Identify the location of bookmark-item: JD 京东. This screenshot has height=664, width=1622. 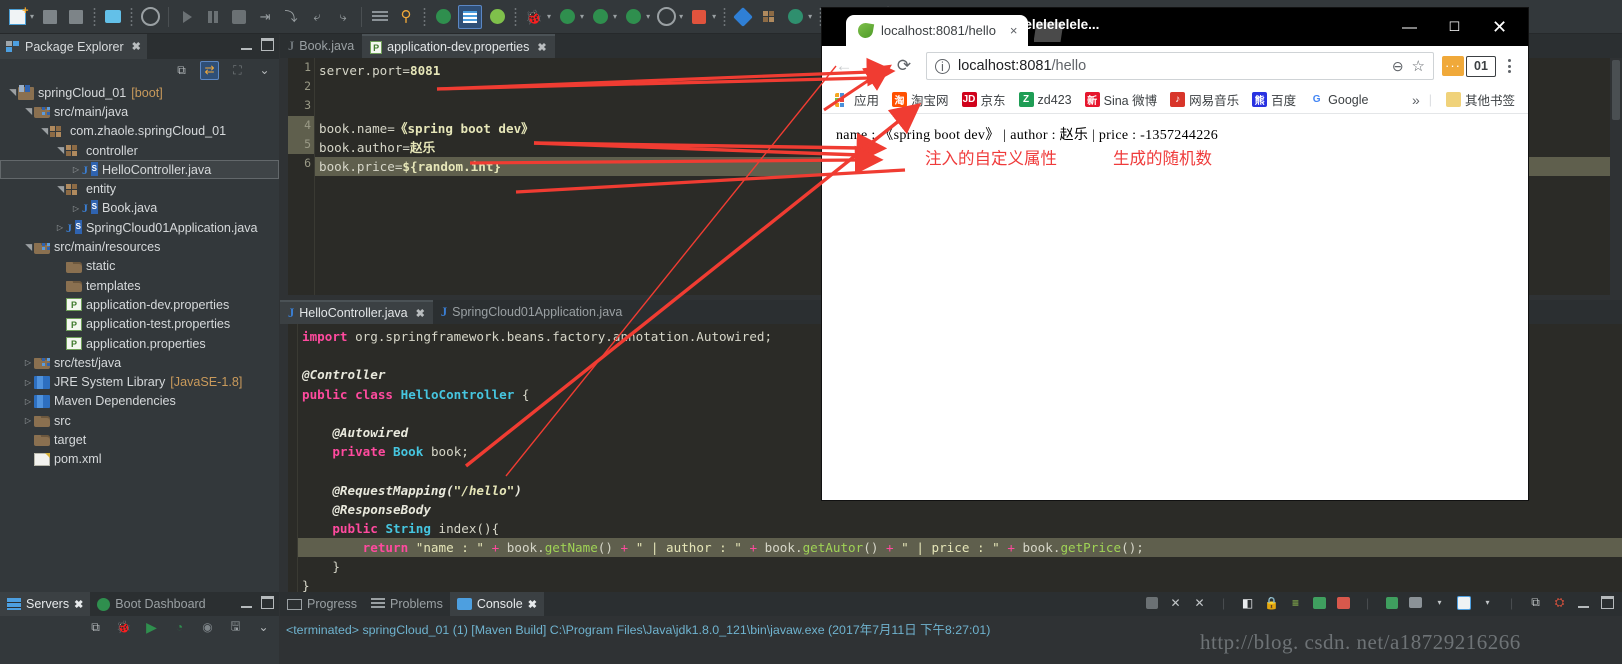
(984, 99).